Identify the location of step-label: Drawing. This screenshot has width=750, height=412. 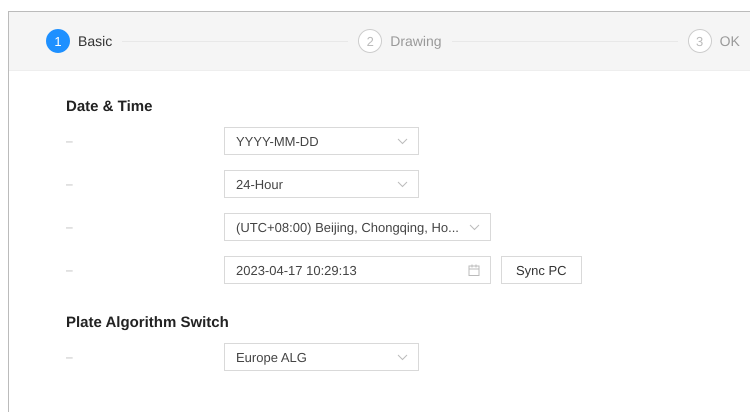
(416, 41).